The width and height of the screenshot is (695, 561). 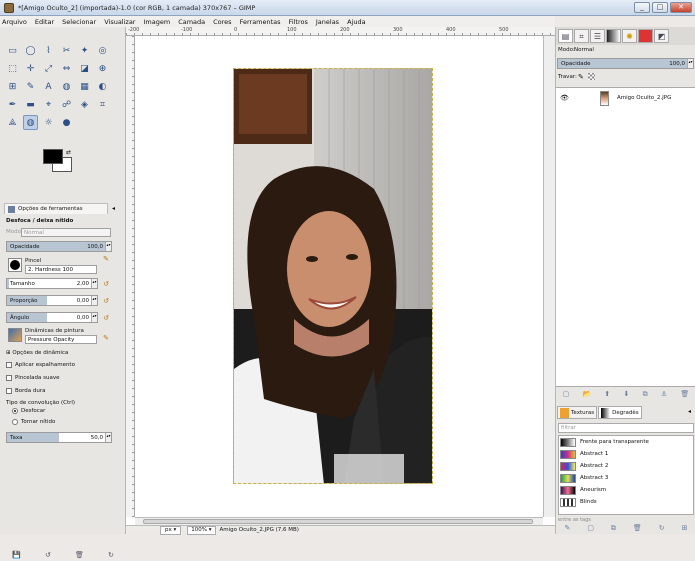 I want to click on horizontal-ruler: -200 -100 0 100 200 300 400 500, so click(x=340, y=31).